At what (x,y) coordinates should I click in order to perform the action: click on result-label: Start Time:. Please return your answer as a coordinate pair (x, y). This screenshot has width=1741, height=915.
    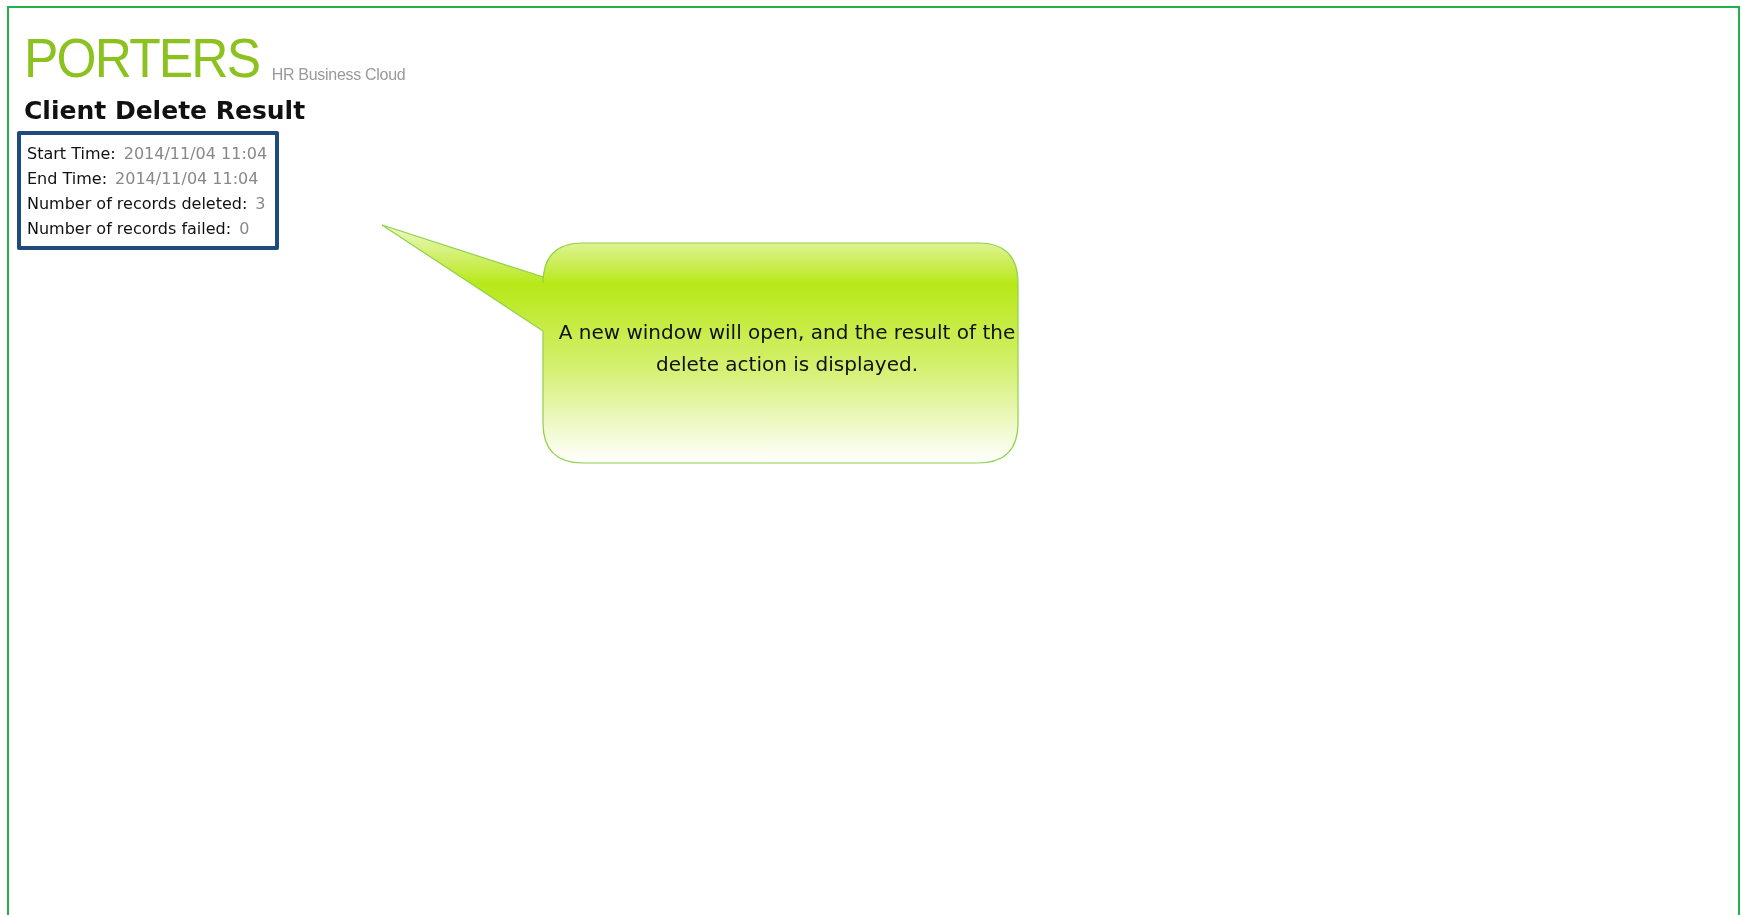
    Looking at the image, I should click on (71, 154).